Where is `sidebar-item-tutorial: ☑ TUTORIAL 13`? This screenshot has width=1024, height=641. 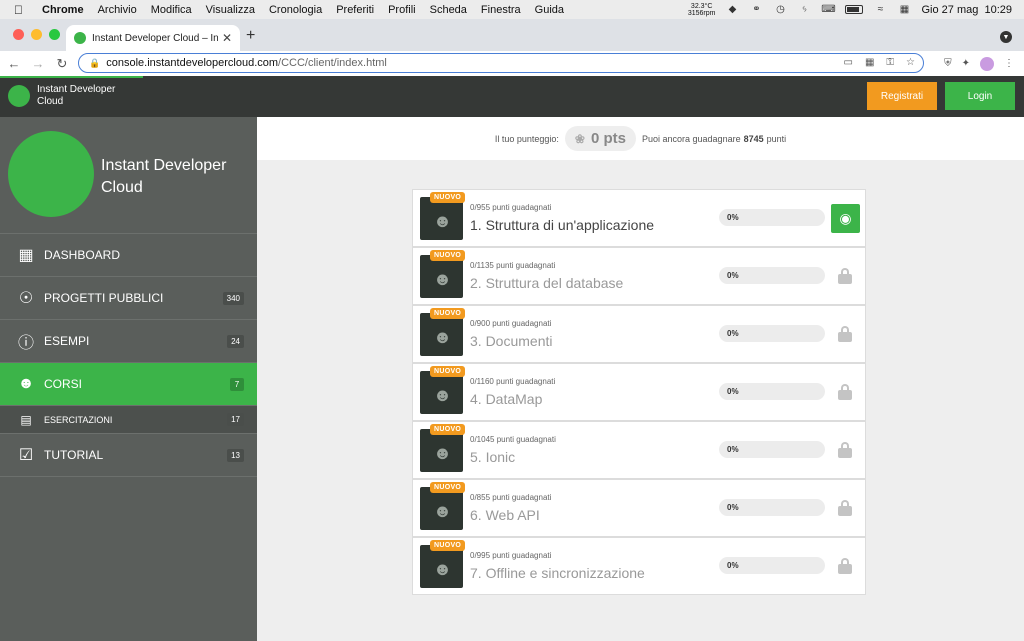 sidebar-item-tutorial: ☑ TUTORIAL 13 is located at coordinates (128, 455).